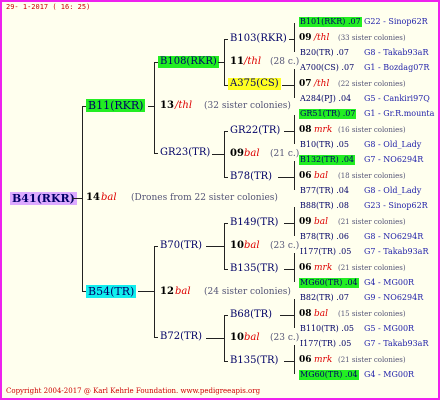 The height and width of the screenshot is (400, 440). Describe the element at coordinates (185, 153) in the screenshot. I see `queen-g2-gr23: GR23(TR)` at that location.